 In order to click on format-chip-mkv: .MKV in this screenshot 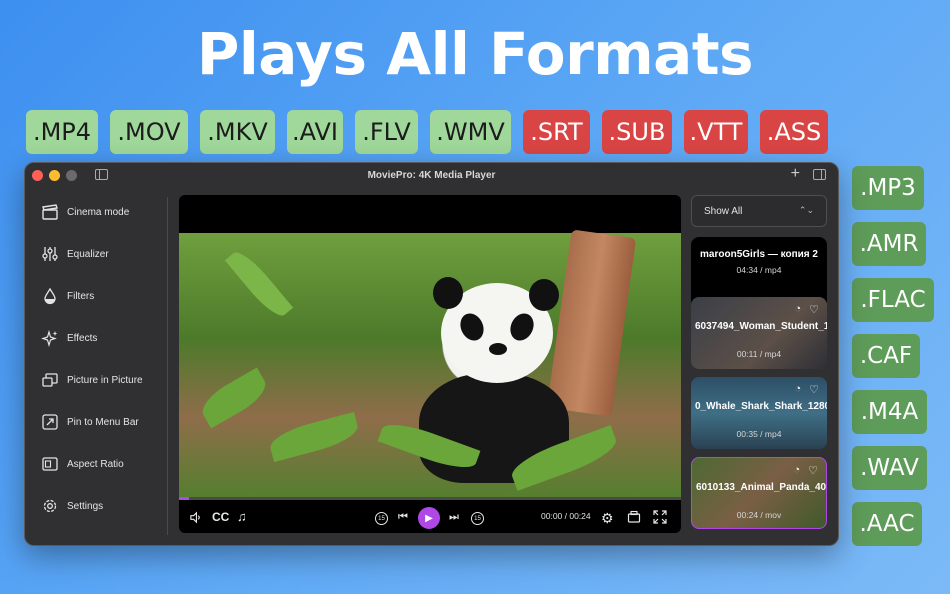, I will do `click(237, 132)`.